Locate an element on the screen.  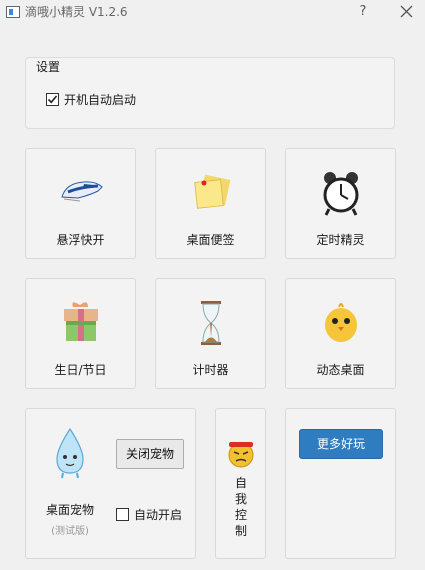
self-control-panel: 自我控制 is located at coordinates (240, 483).